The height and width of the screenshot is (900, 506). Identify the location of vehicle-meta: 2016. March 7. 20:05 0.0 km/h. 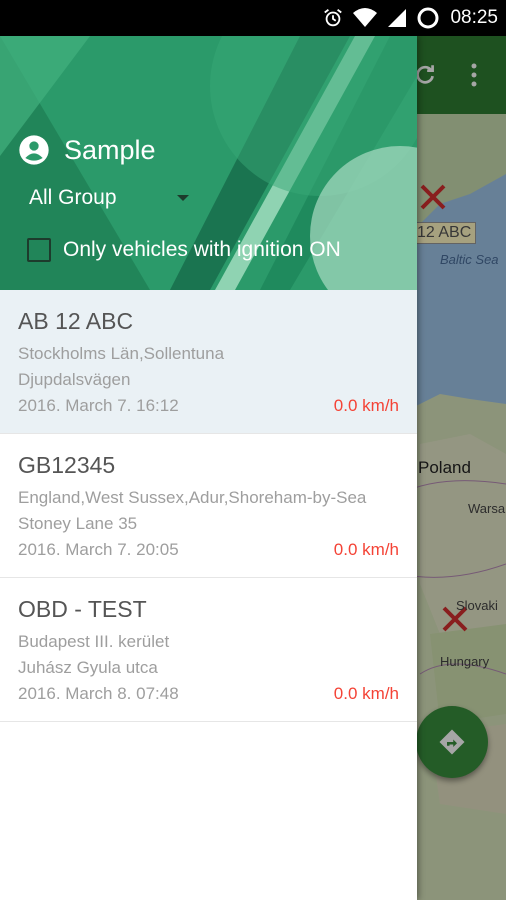
(208, 557).